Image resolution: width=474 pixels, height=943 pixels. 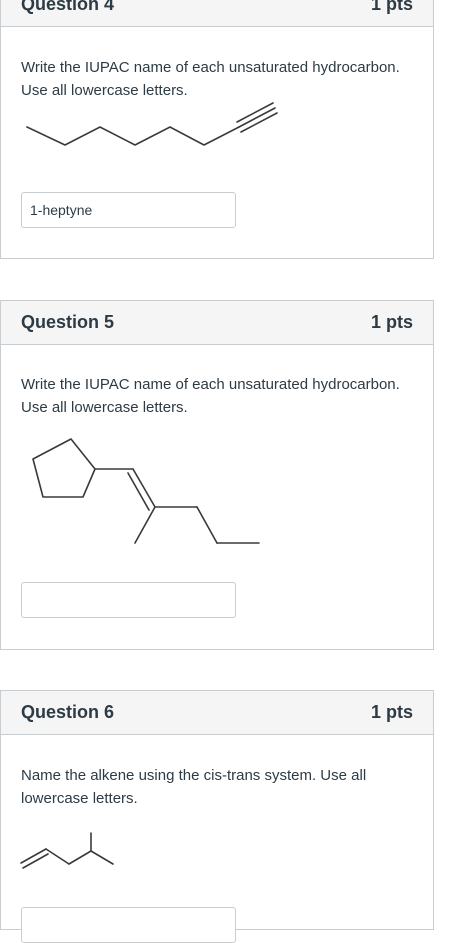 I want to click on question-header: Question 6 1 pts, so click(x=217, y=713).